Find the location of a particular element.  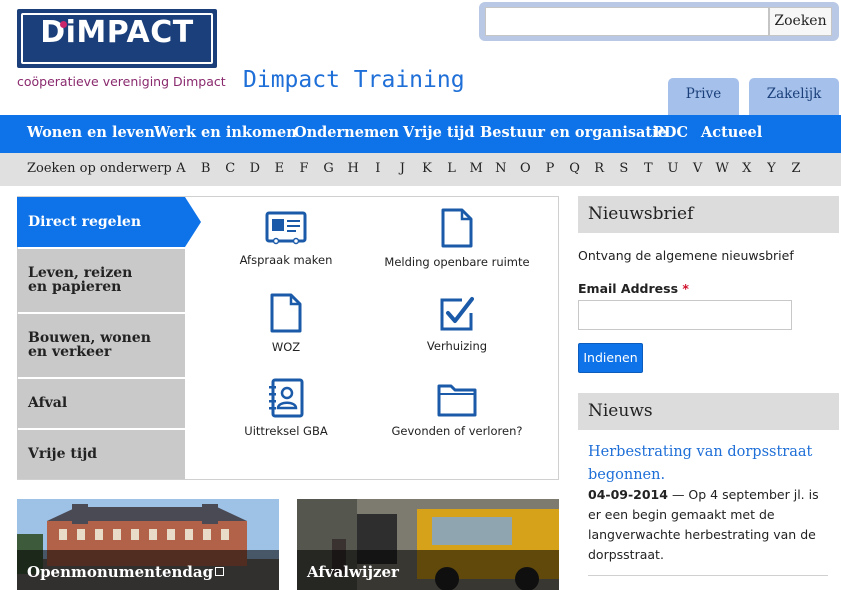

left-tab-bouwen-wonen-verkeer: Bouwen, wonen en verkeer is located at coordinates (101, 345).